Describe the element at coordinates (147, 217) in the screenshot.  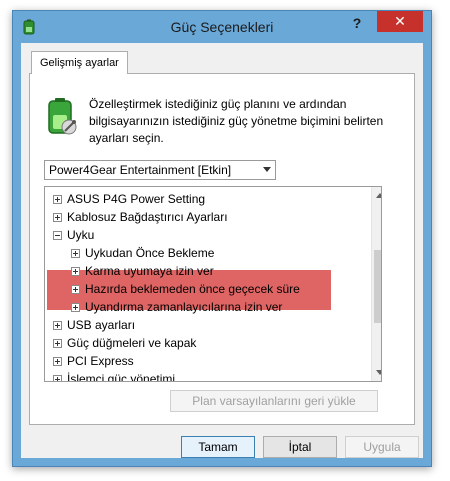
I see `tree-item-label: Kablosuz Bağdaştırıcı Ayarları` at that location.